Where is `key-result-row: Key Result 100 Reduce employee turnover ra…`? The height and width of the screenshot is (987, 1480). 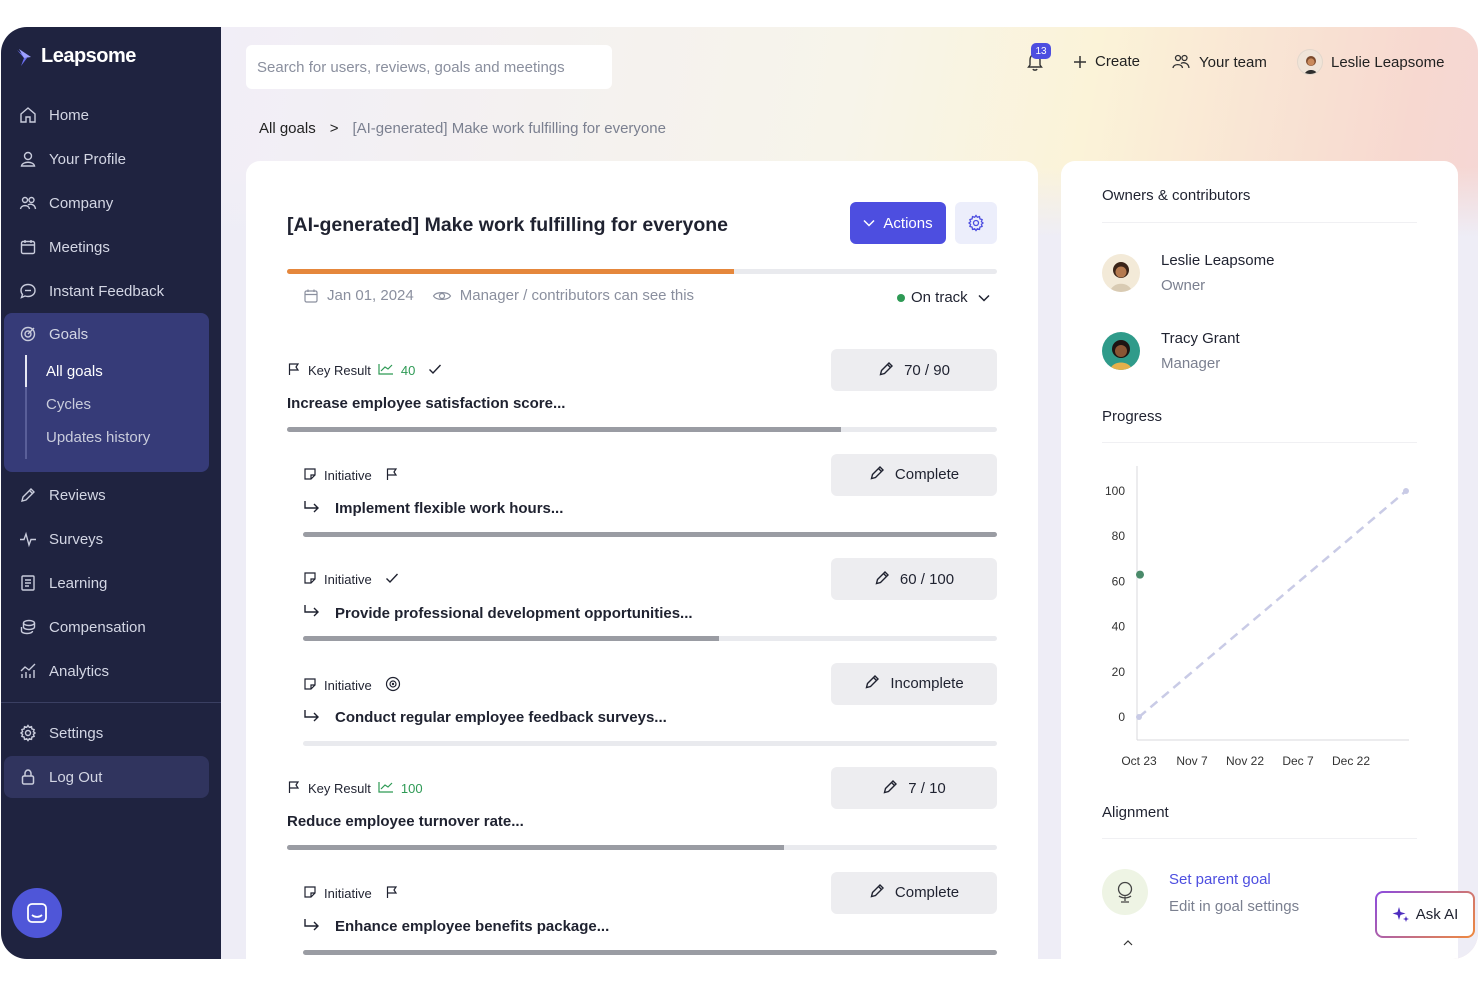 key-result-row: Key Result 100 Reduce employee turnover ra… is located at coordinates (642, 818).